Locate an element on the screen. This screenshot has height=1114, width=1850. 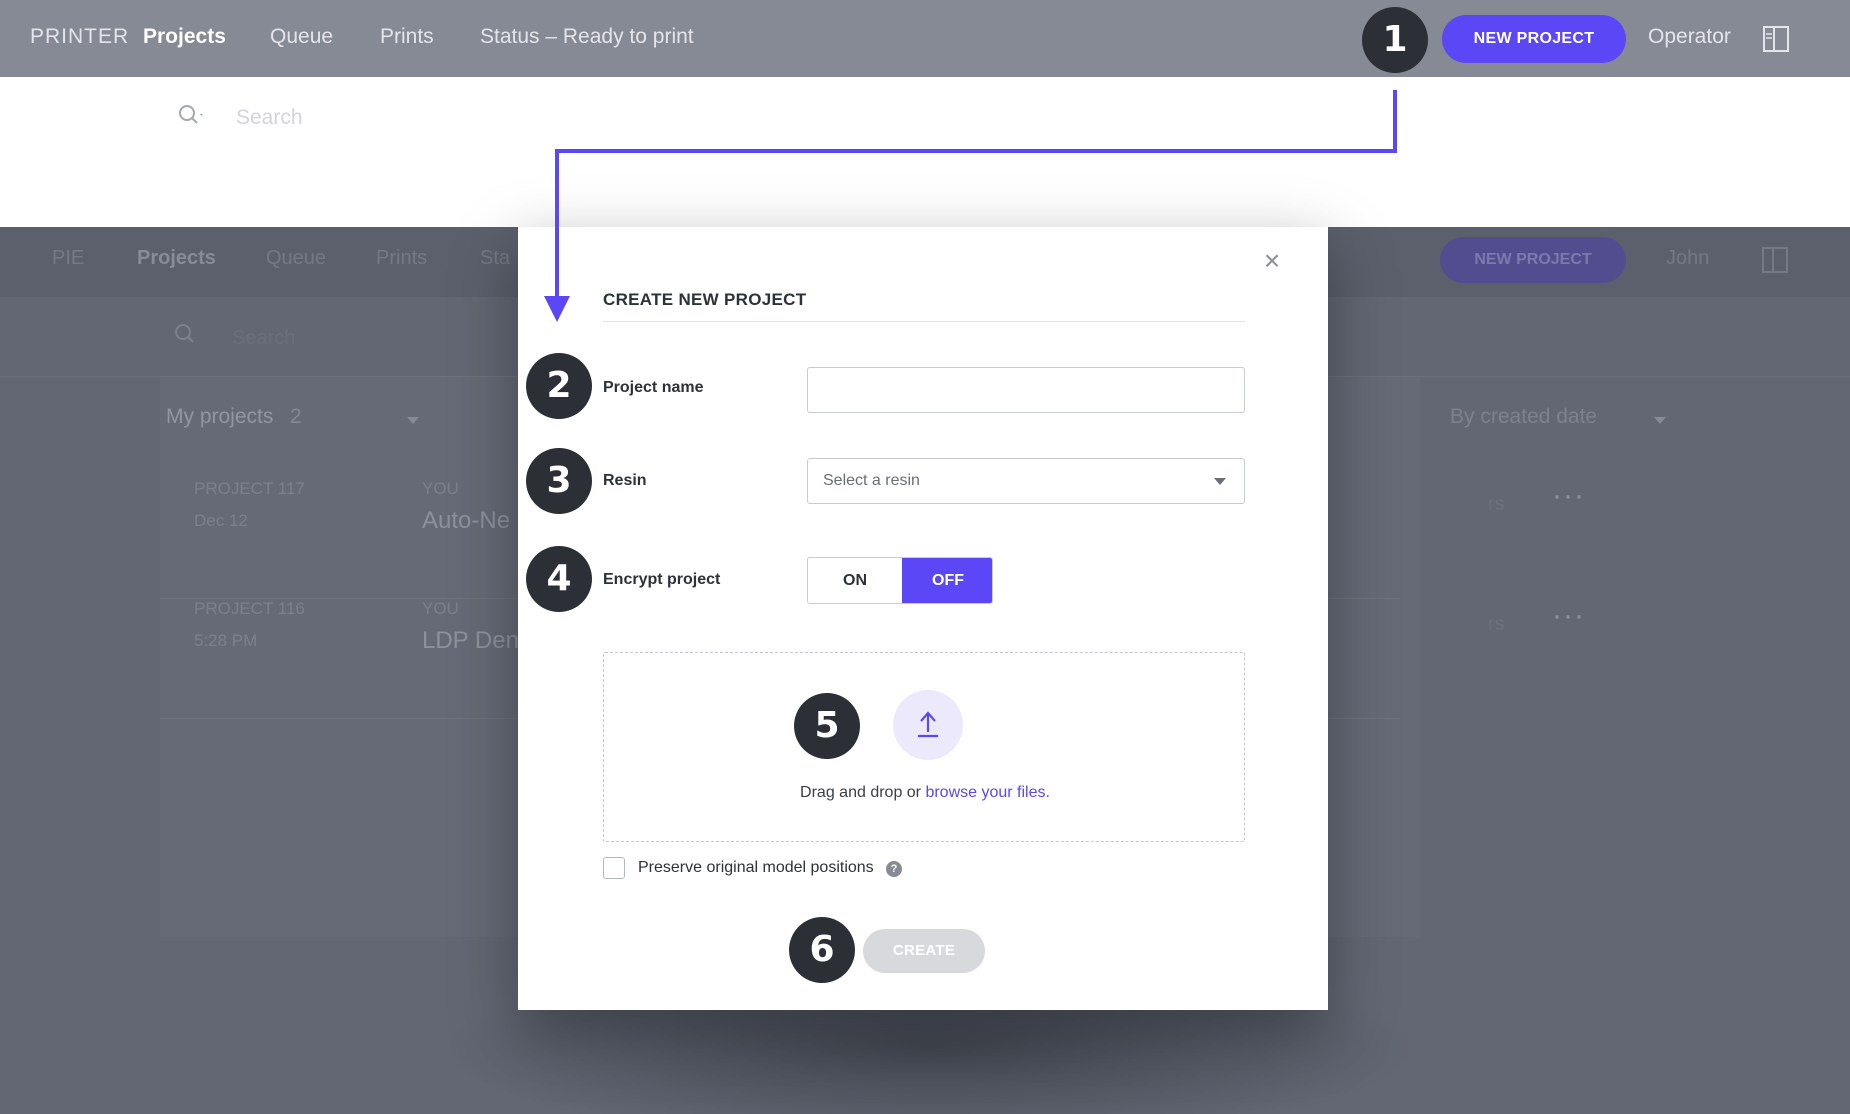
bg-nav-prints: Prints is located at coordinates (402, 258).